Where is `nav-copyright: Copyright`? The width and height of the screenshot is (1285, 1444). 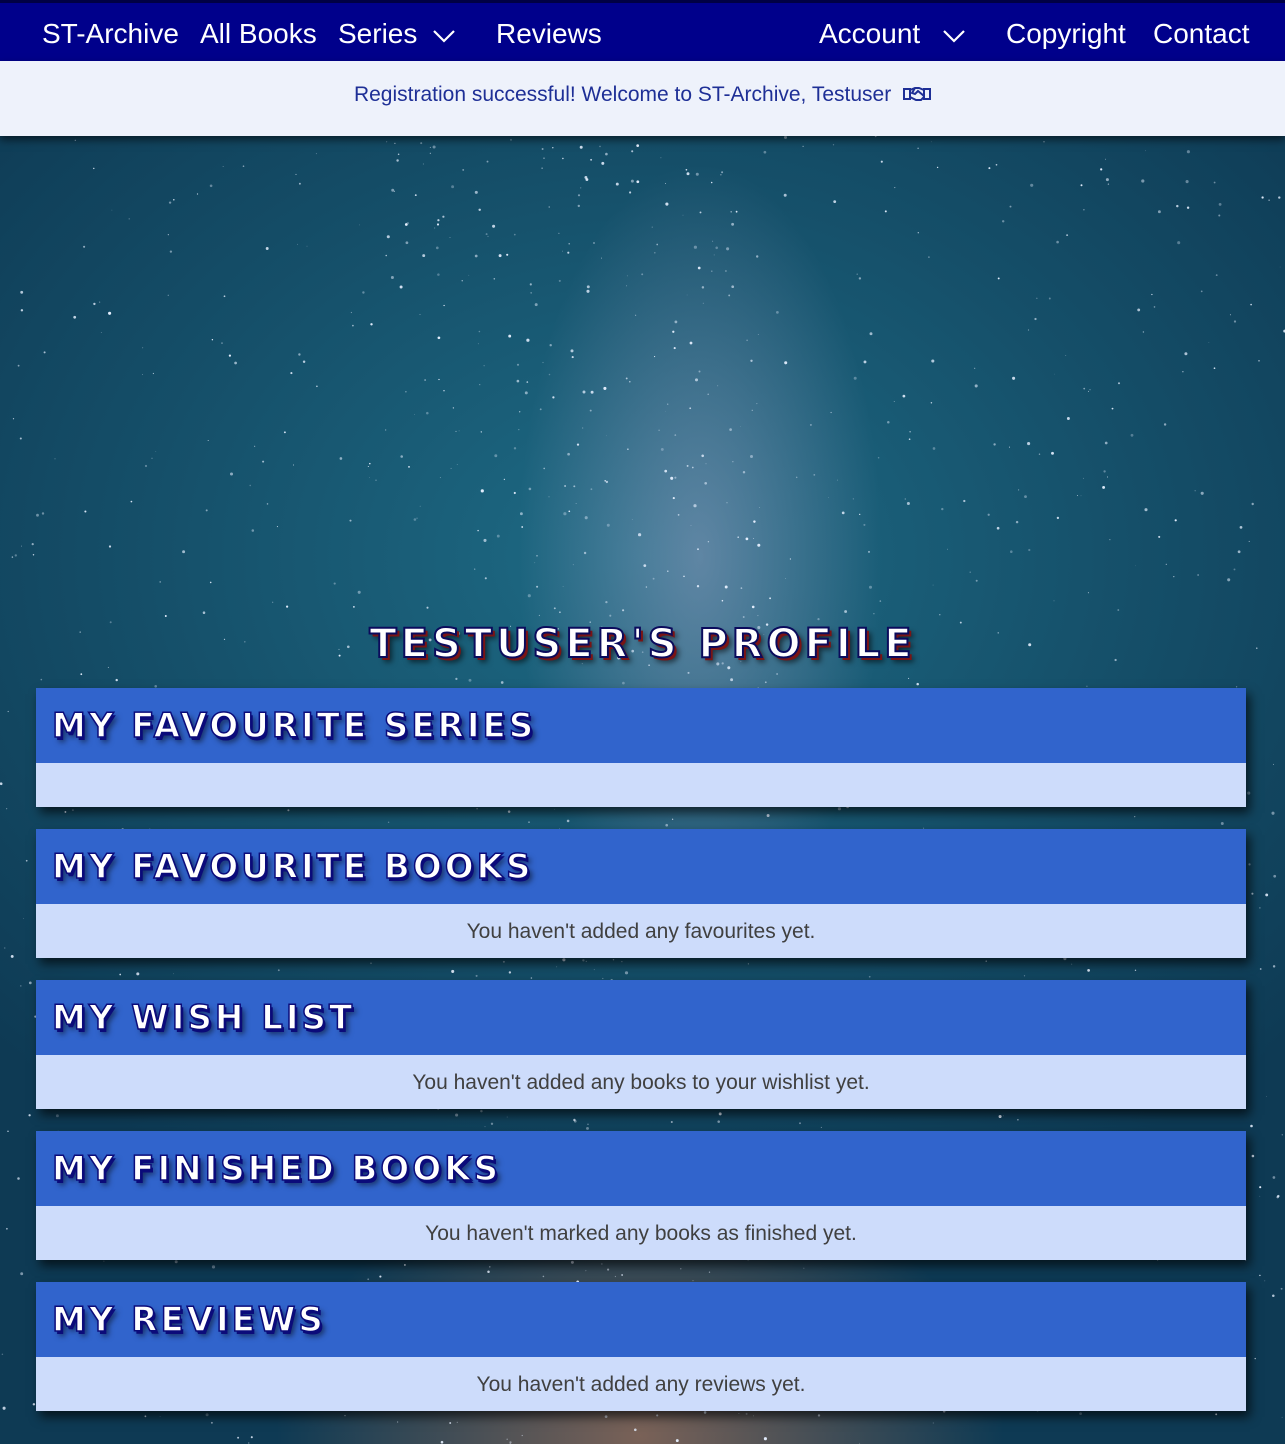
nav-copyright: Copyright is located at coordinates (1066, 34).